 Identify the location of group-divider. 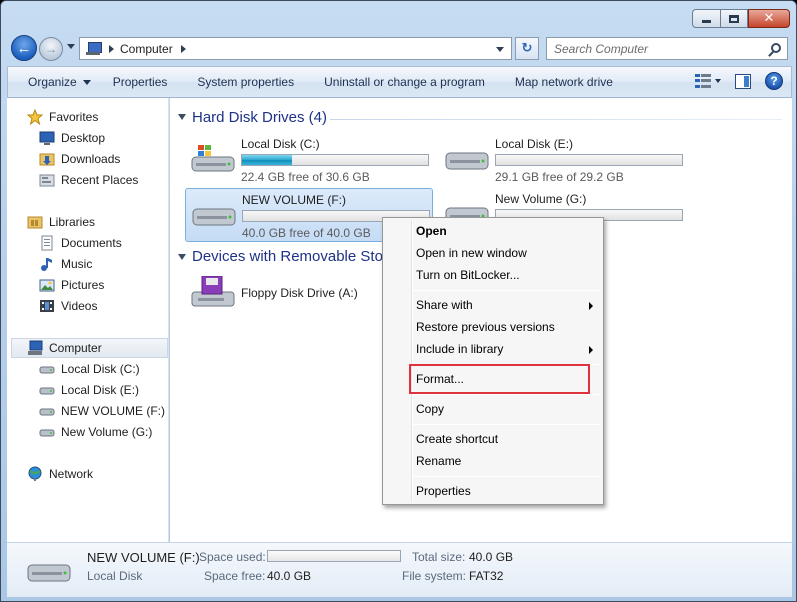
(556, 119).